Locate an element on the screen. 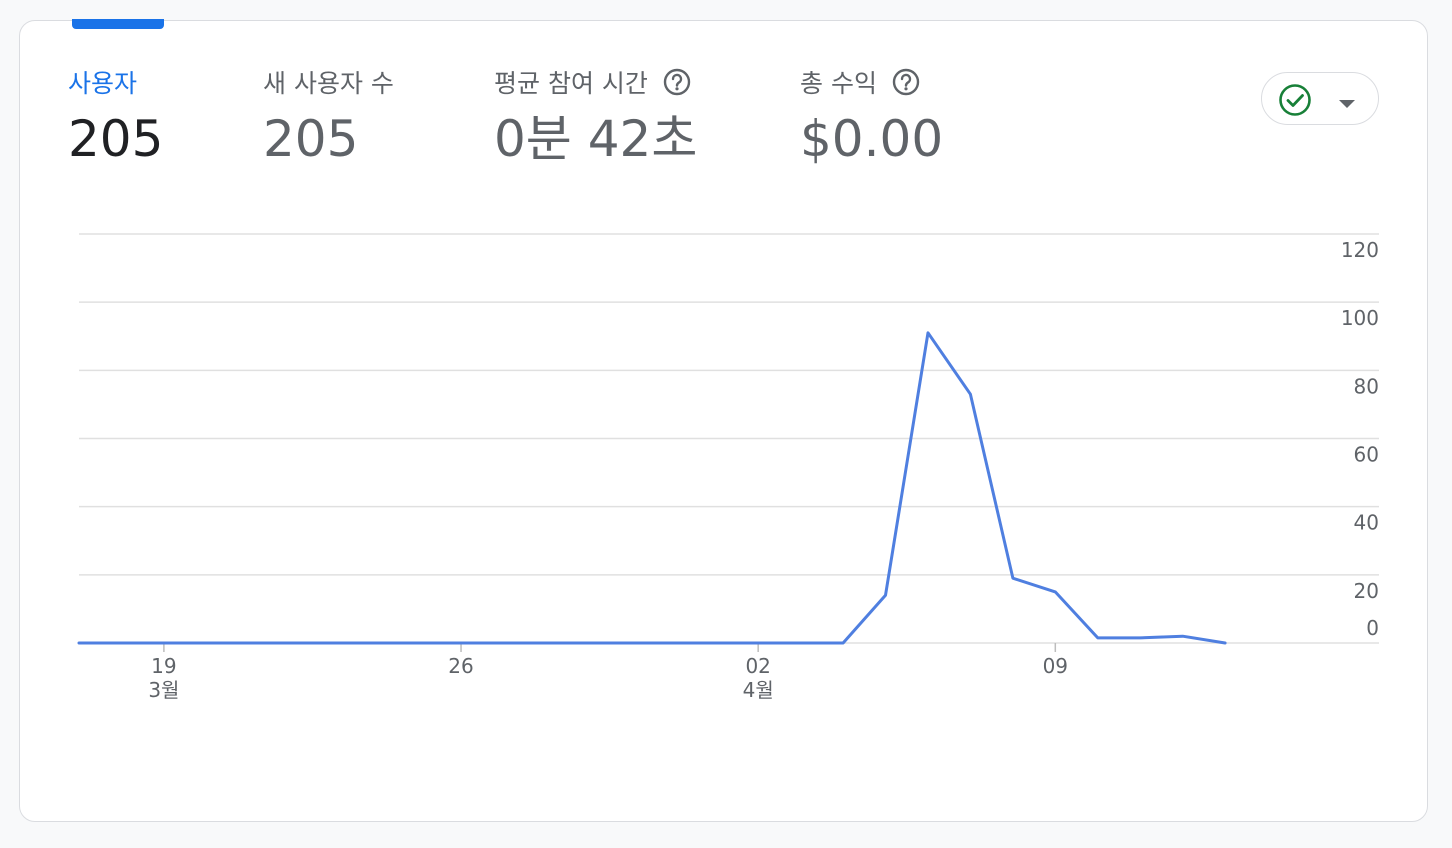  y-tick-label: 100 is located at coordinates (1360, 318).